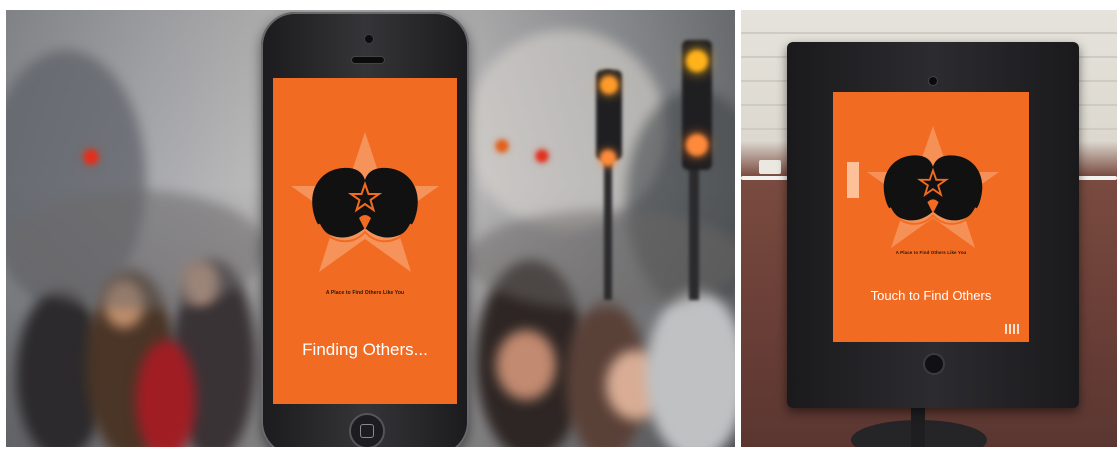 This screenshot has width=1117, height=449. What do you see at coordinates (931, 295) in the screenshot?
I see `status-text: Touch to Find Others` at bounding box center [931, 295].